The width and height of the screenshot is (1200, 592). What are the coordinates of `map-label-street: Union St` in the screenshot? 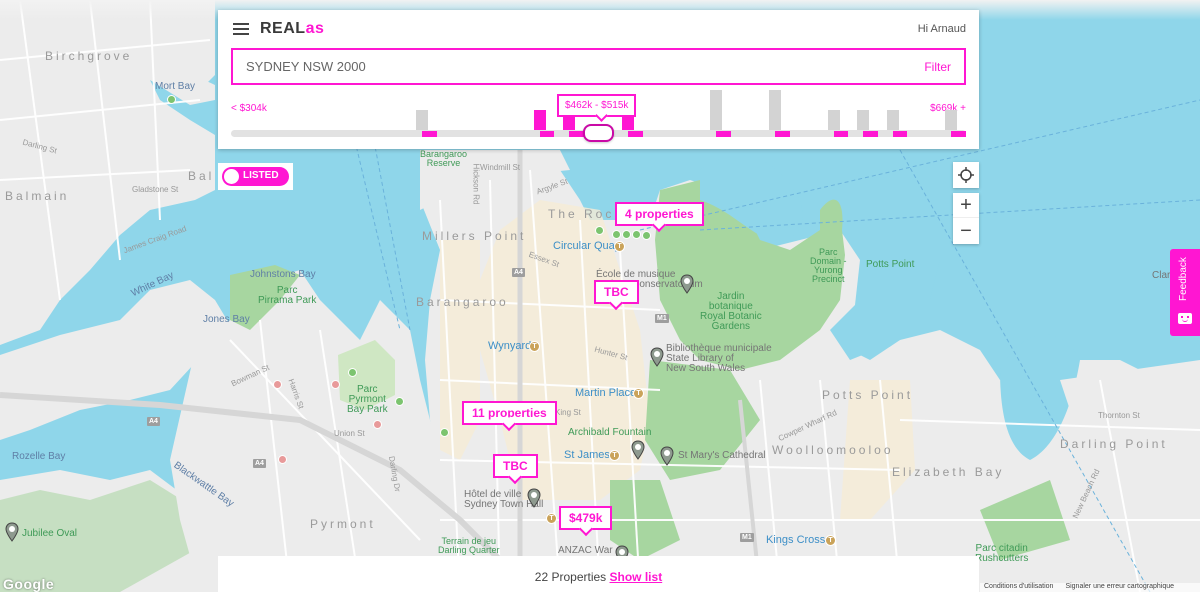 It's located at (349, 433).